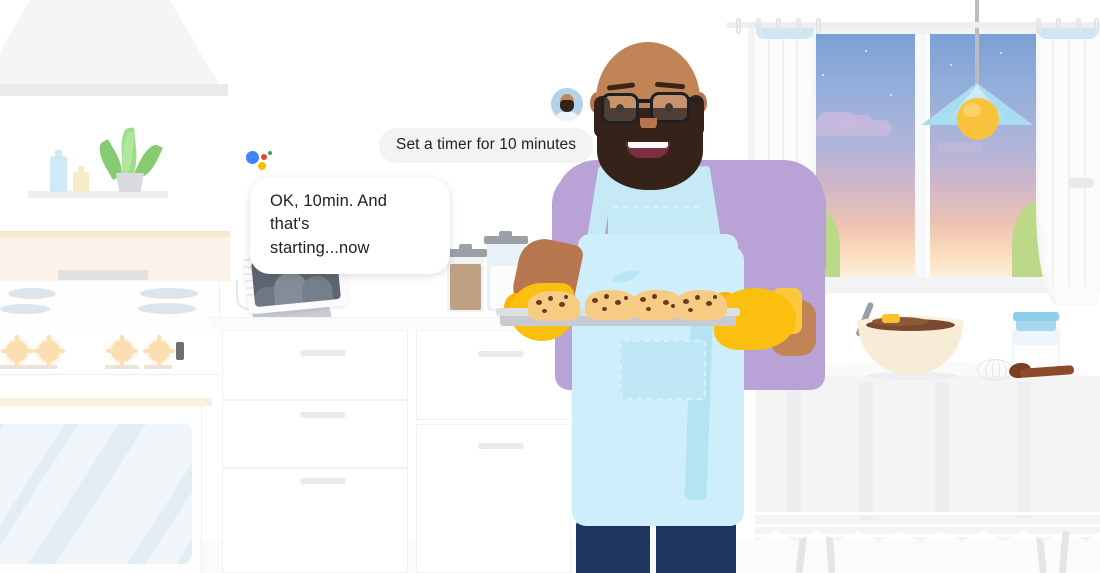 The image size is (1100, 573). I want to click on user-message-bubble: Set a timer for 10 minutes, so click(486, 145).